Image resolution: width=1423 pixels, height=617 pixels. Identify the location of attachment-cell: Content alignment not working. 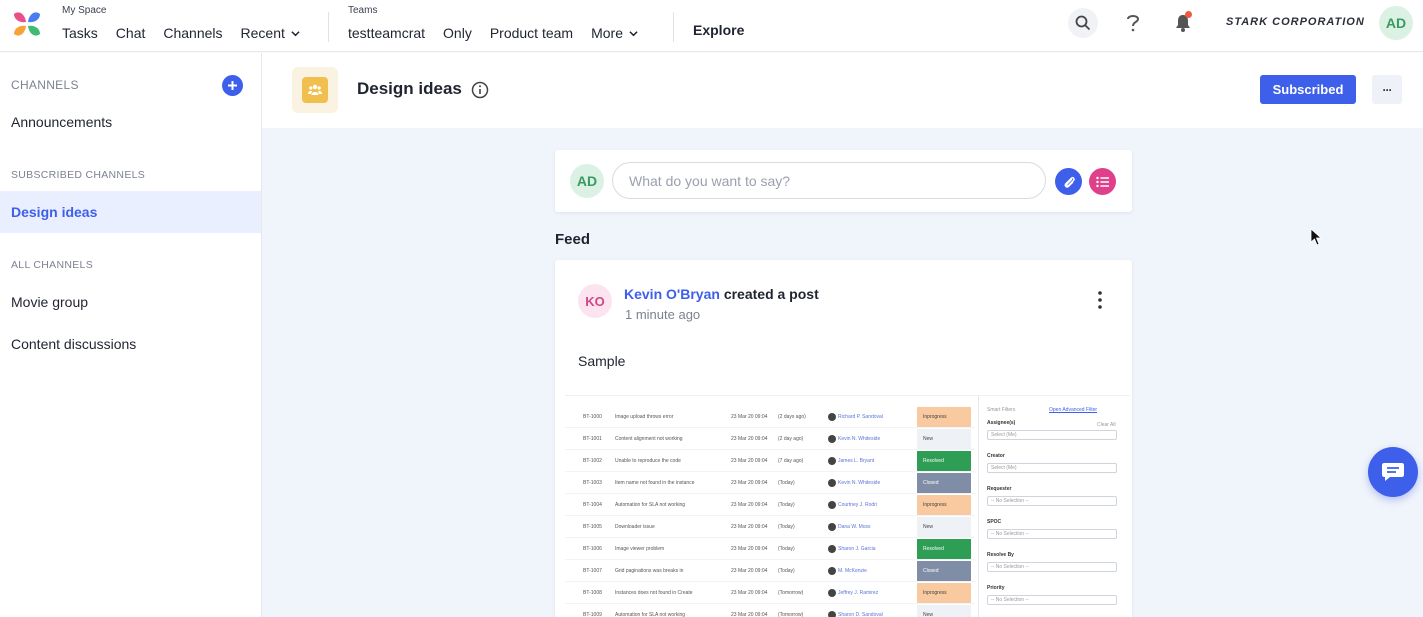
(649, 439).